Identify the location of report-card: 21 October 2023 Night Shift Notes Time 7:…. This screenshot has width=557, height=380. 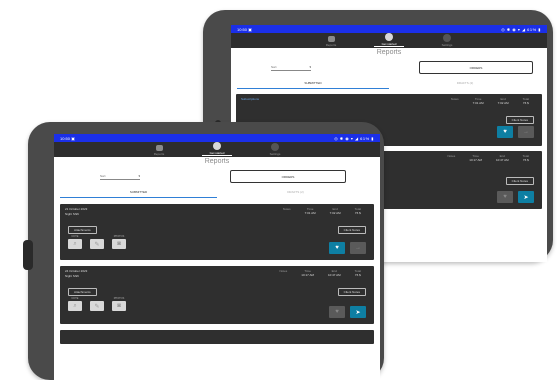
(217, 232).